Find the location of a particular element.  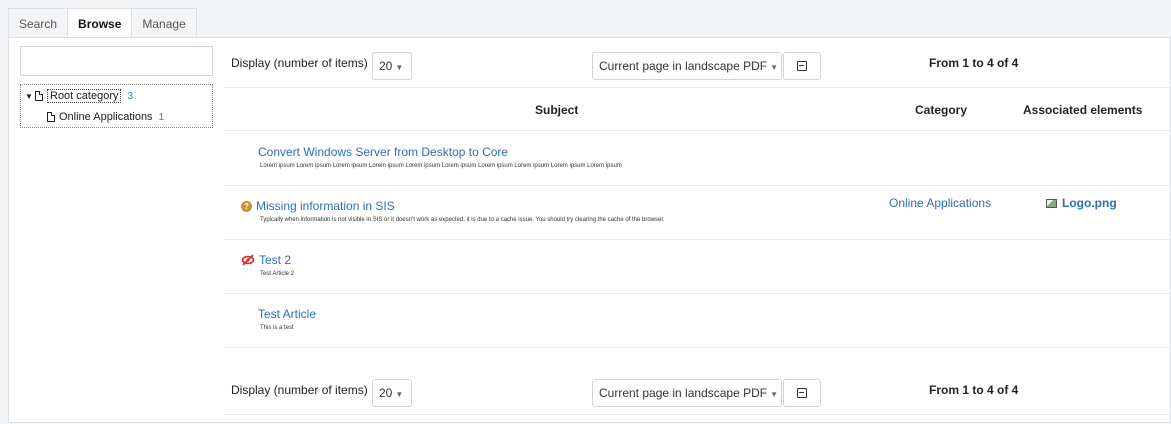

tab-browse: Browse is located at coordinates (99, 23).